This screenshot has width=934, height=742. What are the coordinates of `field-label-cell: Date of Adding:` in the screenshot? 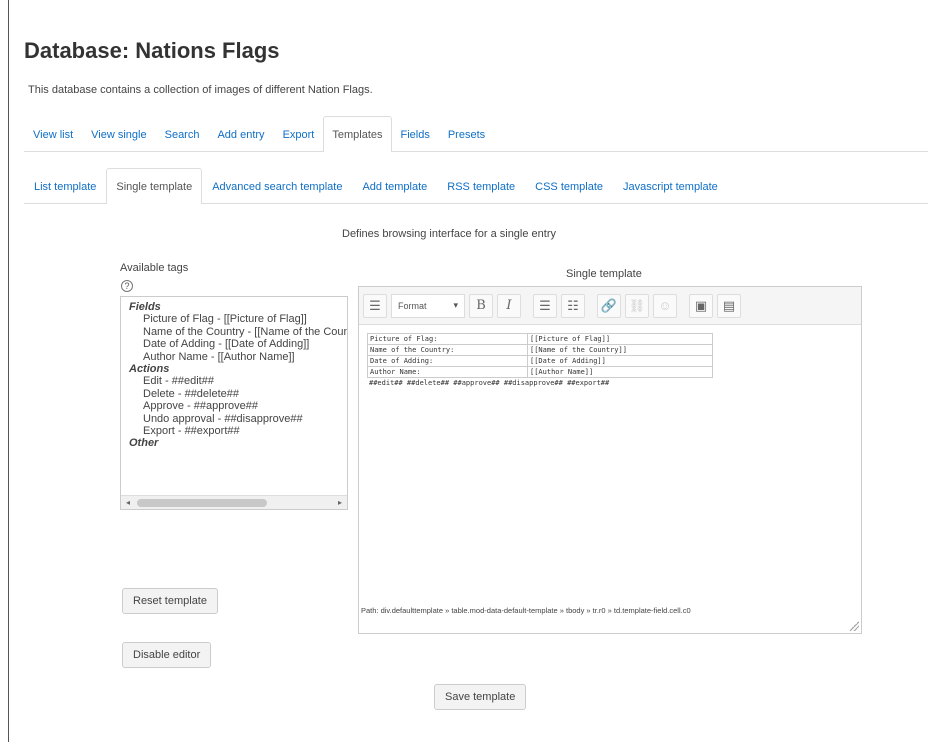 It's located at (447, 361).